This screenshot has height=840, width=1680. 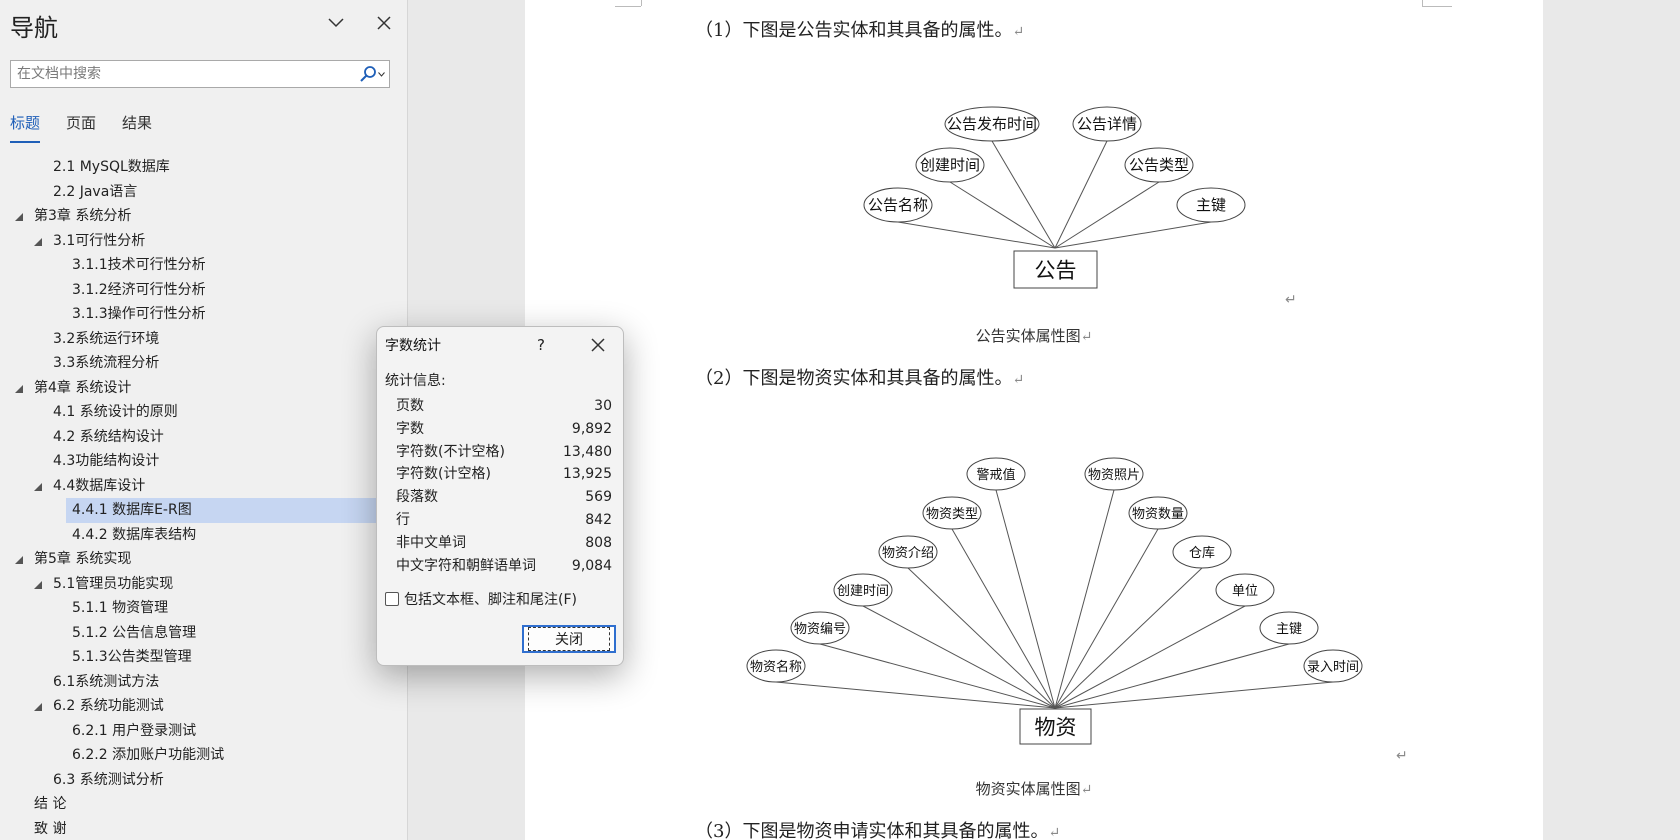 I want to click on nav-heading-item: 6.2.1 用户登录测试, so click(x=204, y=731).